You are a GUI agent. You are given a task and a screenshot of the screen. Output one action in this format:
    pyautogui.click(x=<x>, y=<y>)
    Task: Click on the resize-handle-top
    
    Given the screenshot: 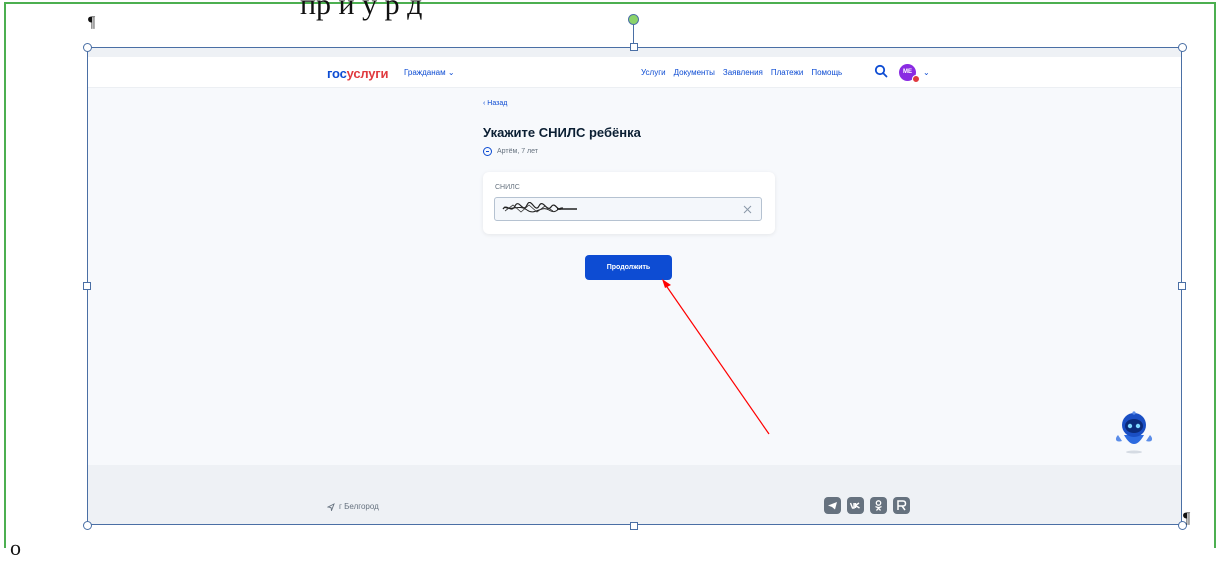 What is the action you would take?
    pyautogui.click(x=634, y=47)
    